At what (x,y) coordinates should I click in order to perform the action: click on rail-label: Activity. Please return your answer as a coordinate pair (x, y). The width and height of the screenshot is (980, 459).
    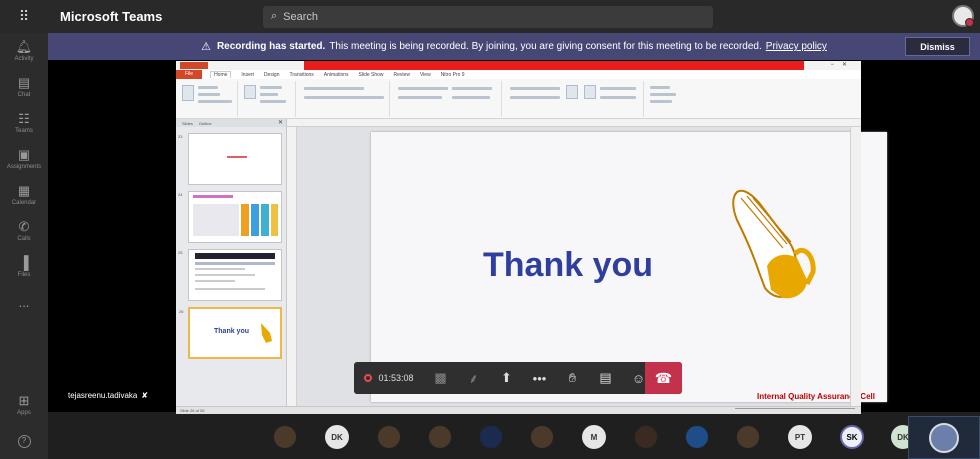
    Looking at the image, I should click on (24, 59).